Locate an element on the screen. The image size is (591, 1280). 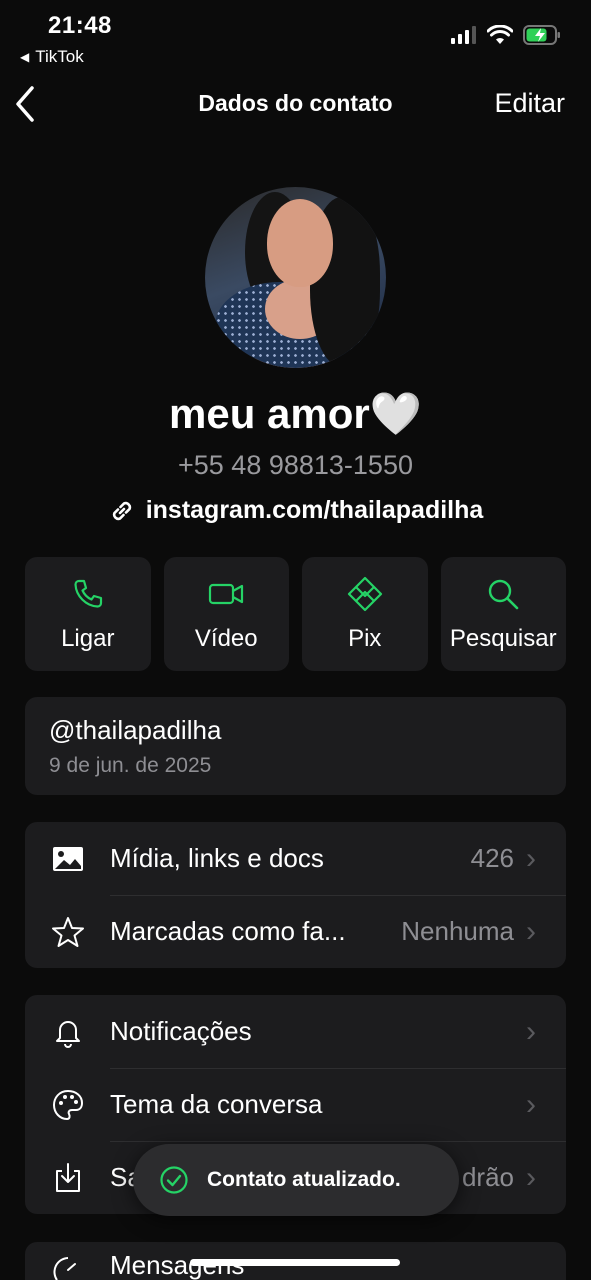
chat-theme-row: Tema da conversa › is located at coordinates (295, 1104).